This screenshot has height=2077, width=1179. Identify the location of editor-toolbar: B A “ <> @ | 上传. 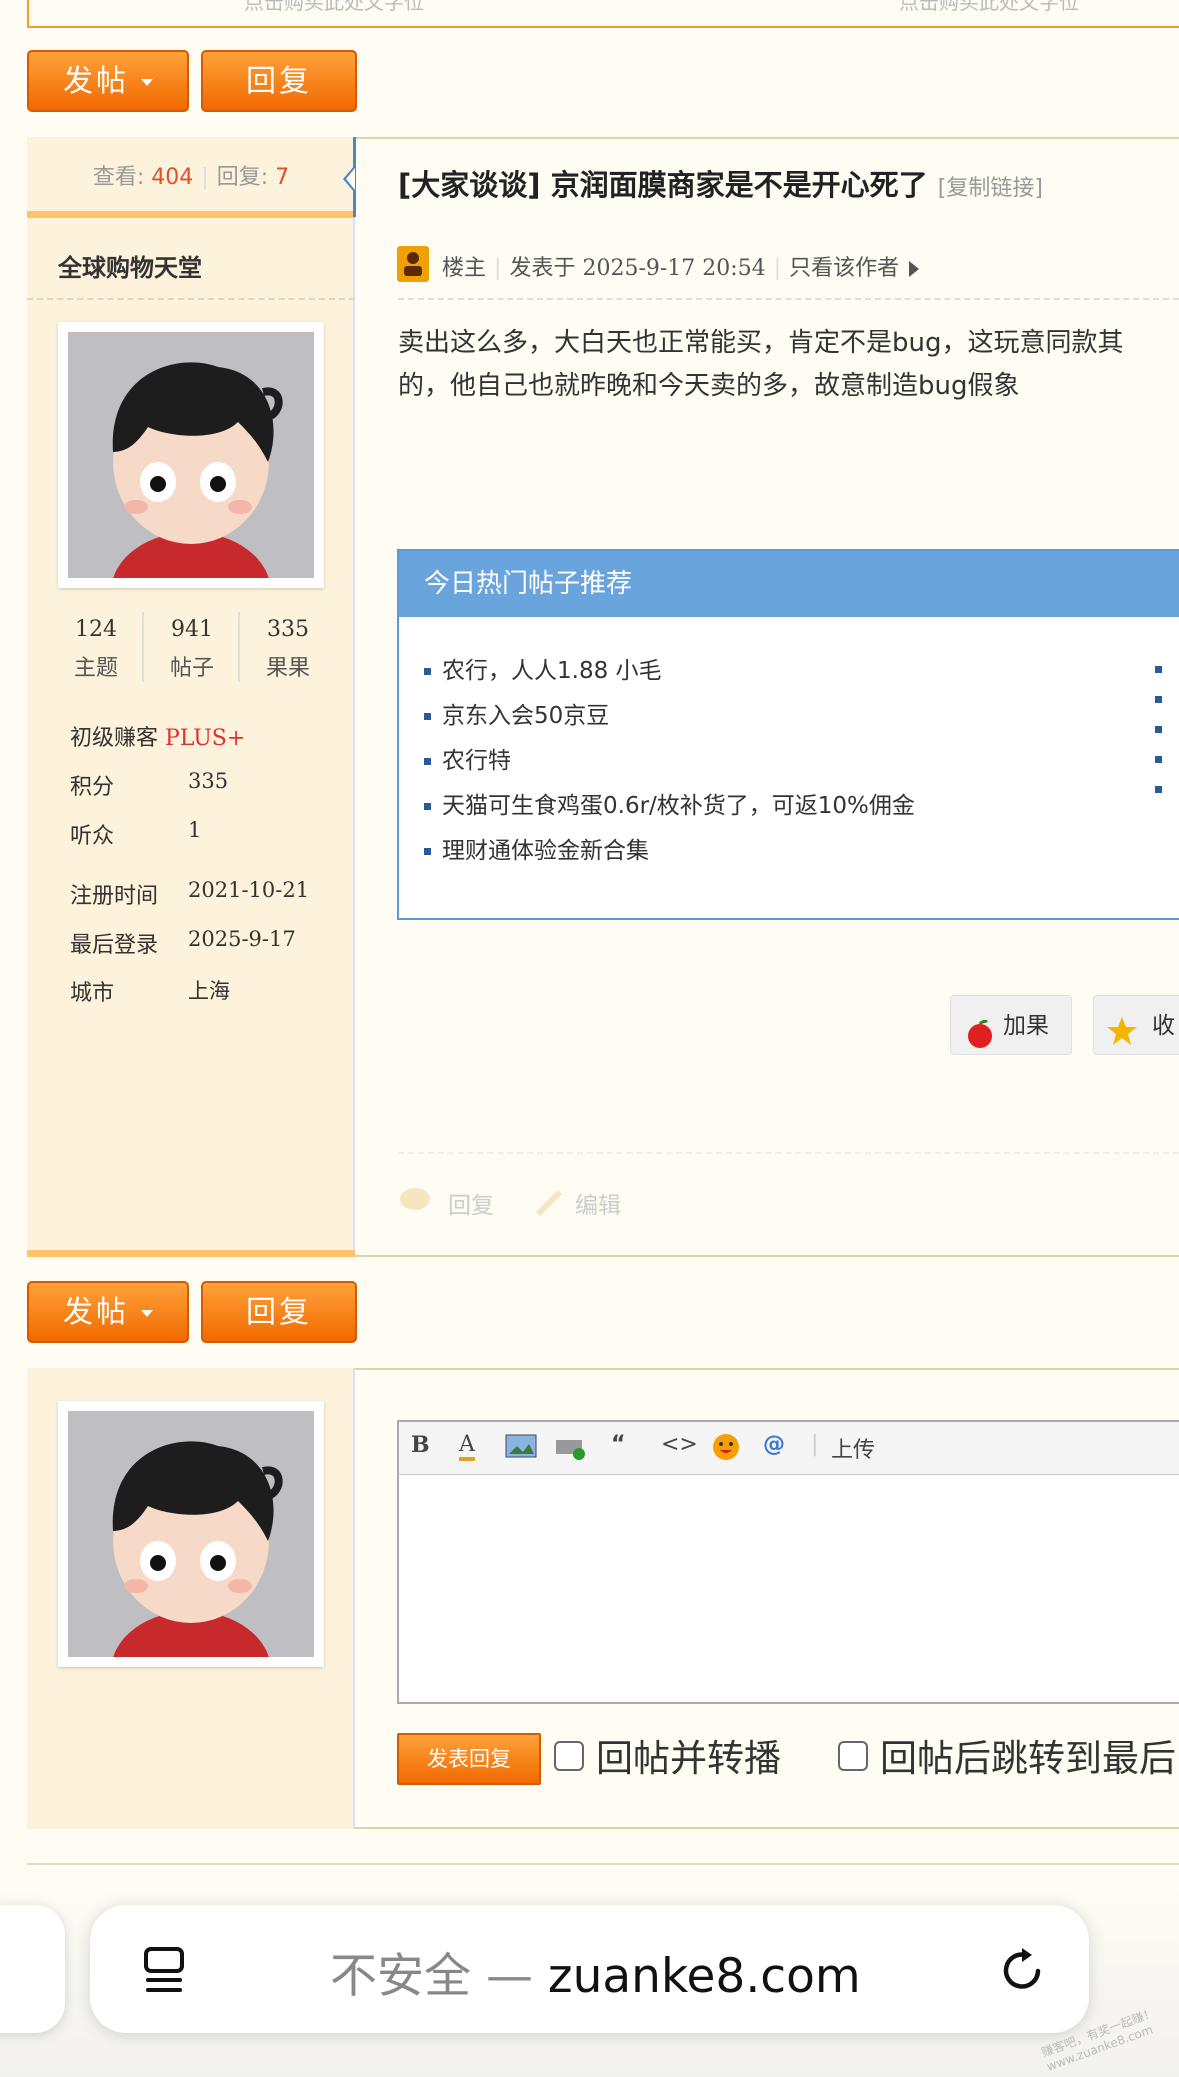
(789, 1448).